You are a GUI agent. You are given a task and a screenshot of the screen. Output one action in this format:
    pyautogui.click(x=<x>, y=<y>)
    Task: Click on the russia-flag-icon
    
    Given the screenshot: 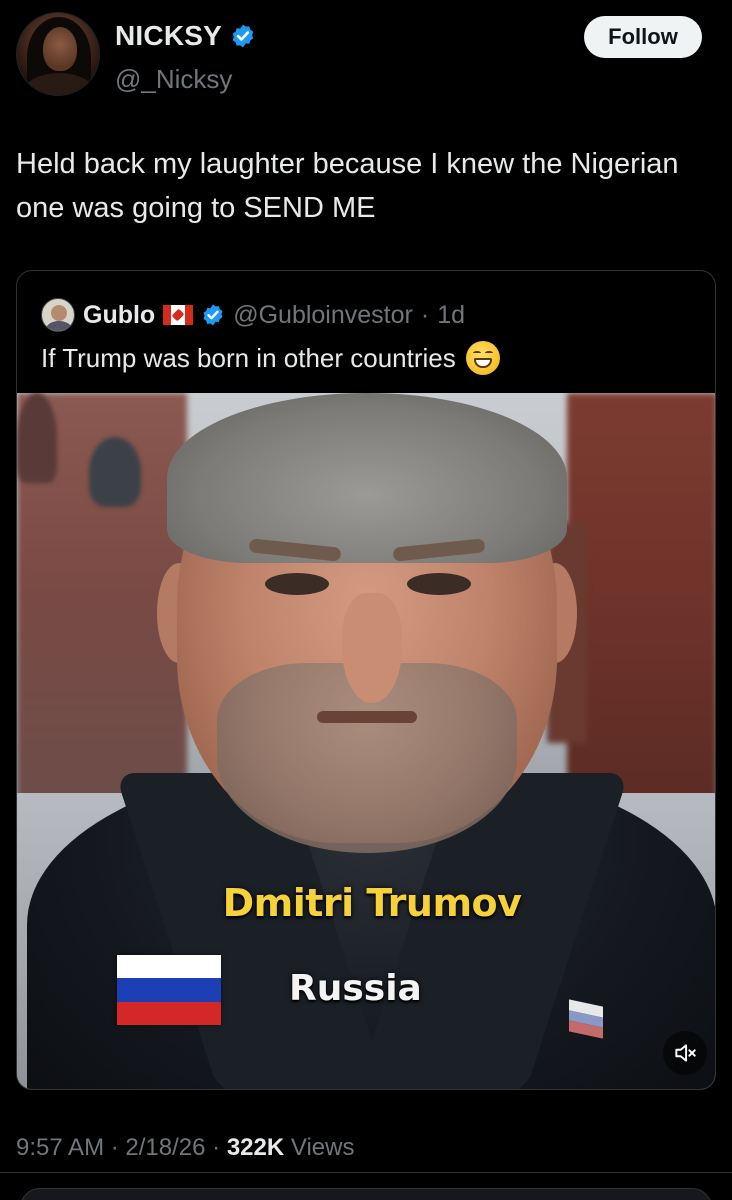 What is the action you would take?
    pyautogui.click(x=169, y=990)
    